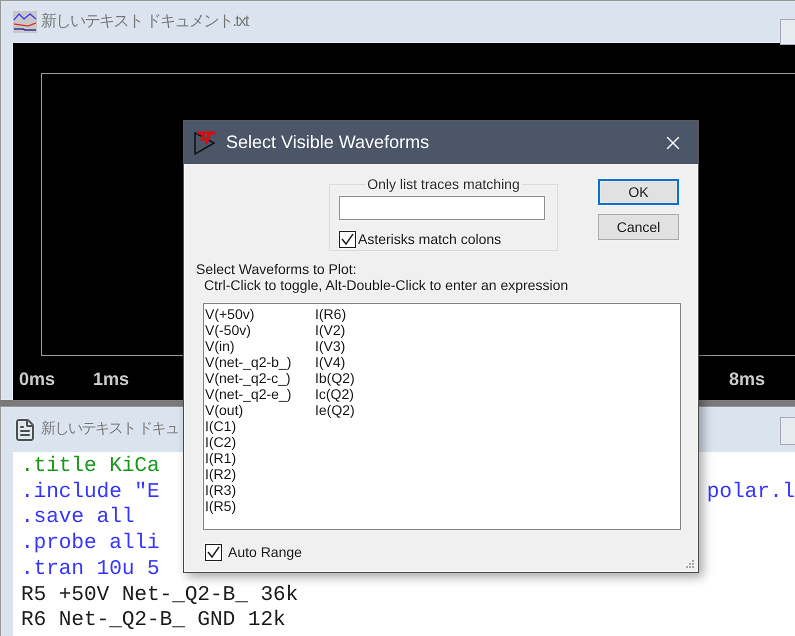  Describe the element at coordinates (443, 184) in the screenshot. I see `group-label: Only list traces matching` at that location.